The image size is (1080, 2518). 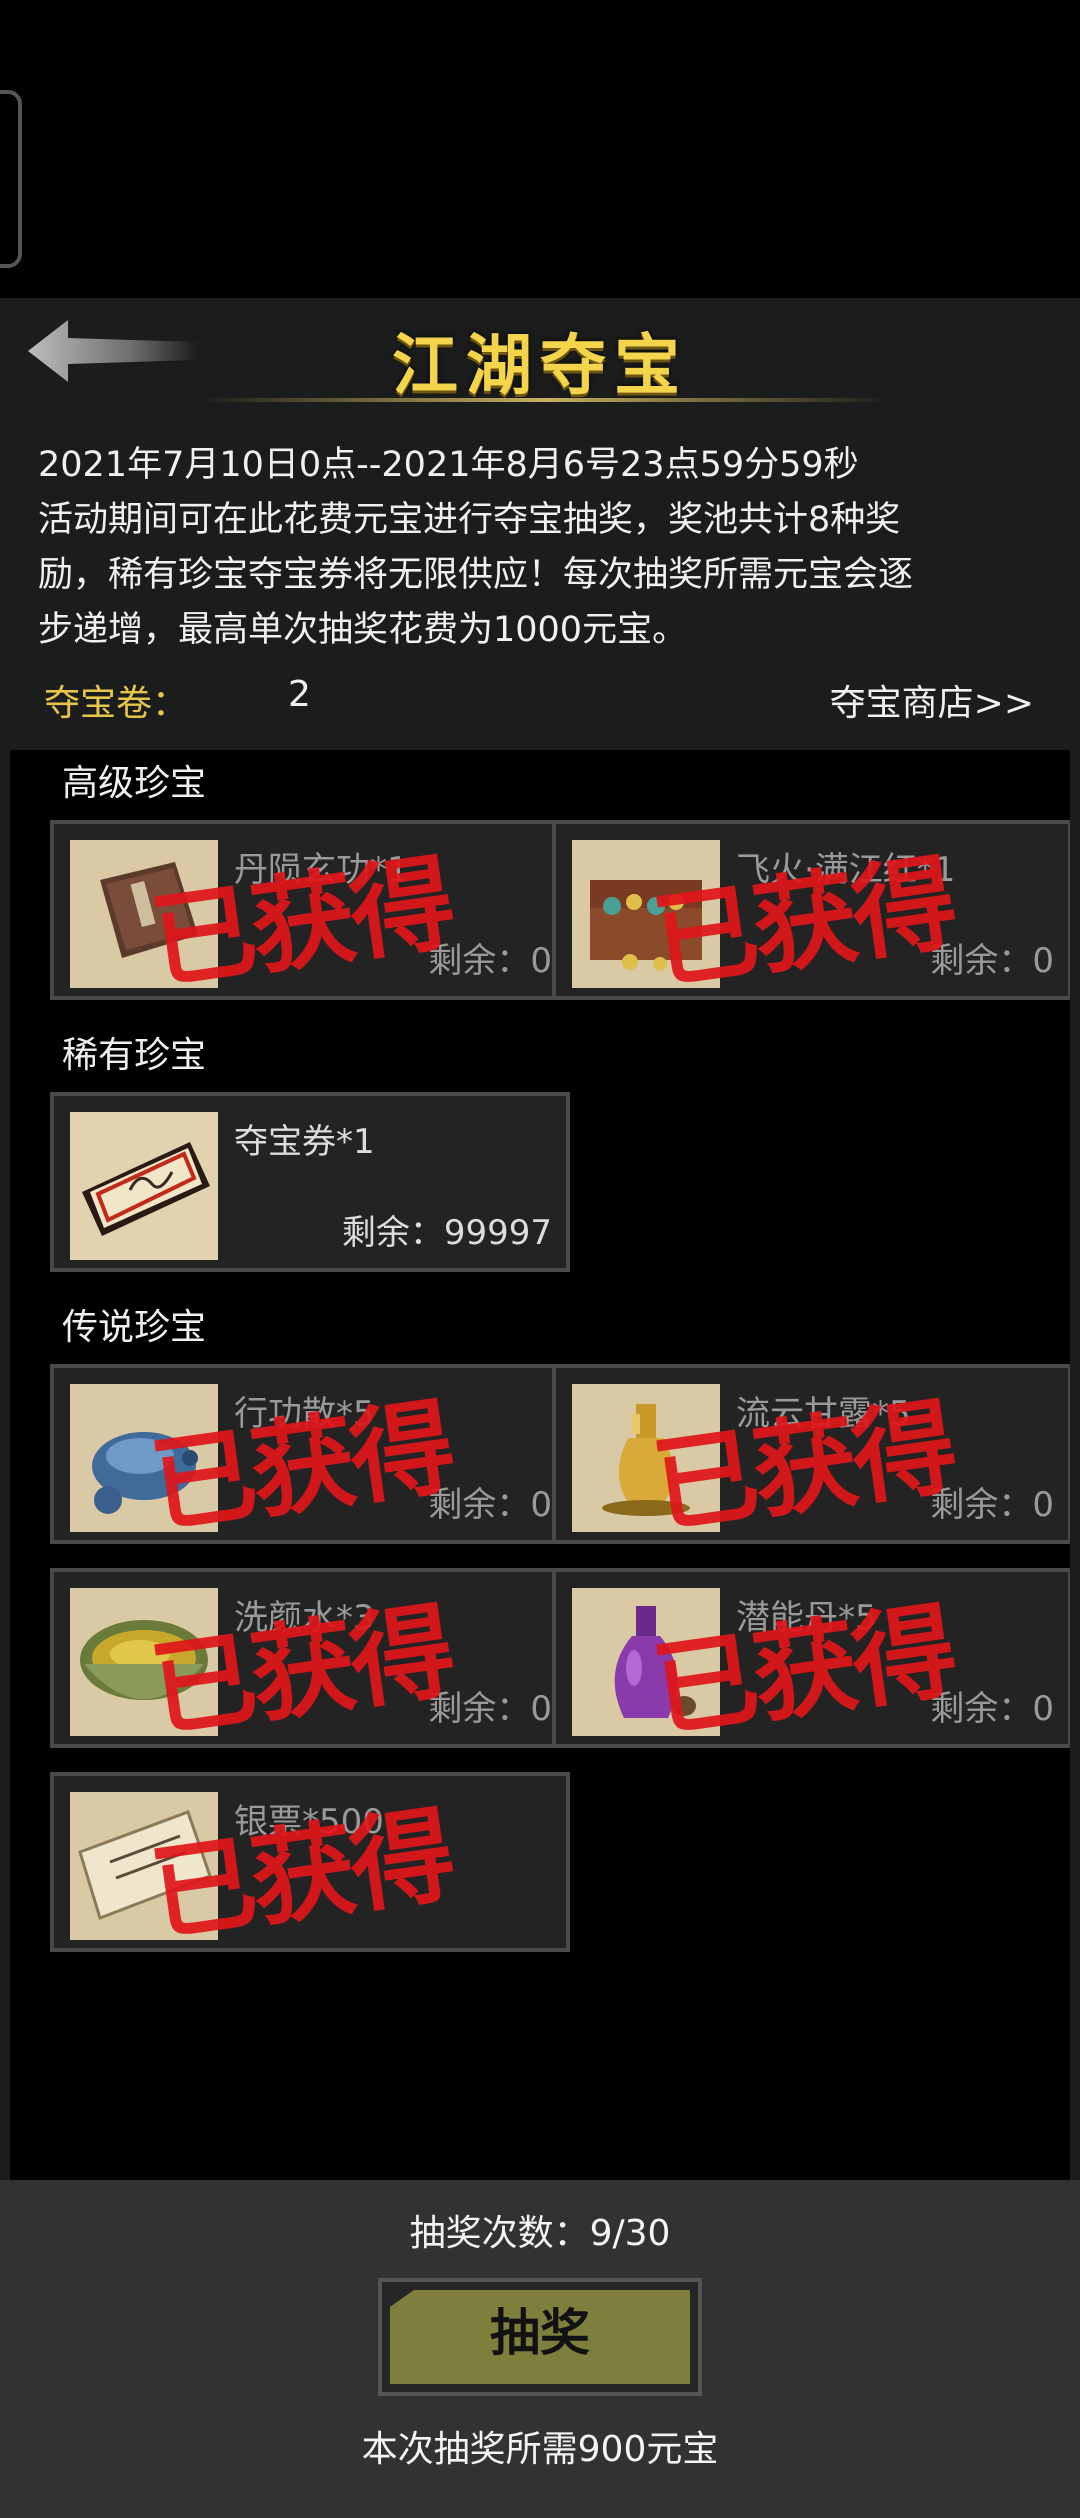 What do you see at coordinates (134, 1055) in the screenshot?
I see `section-title-rare: 稀有珍宝` at bounding box center [134, 1055].